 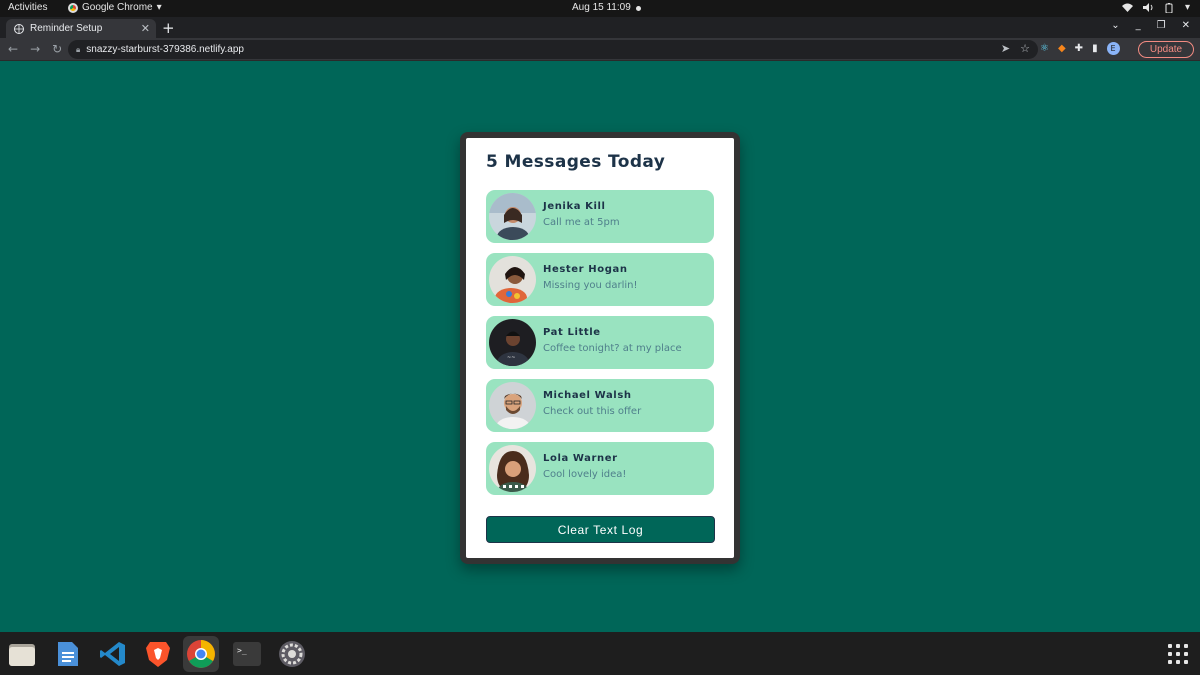 What do you see at coordinates (1166, 49) in the screenshot?
I see `update-button: Update` at bounding box center [1166, 49].